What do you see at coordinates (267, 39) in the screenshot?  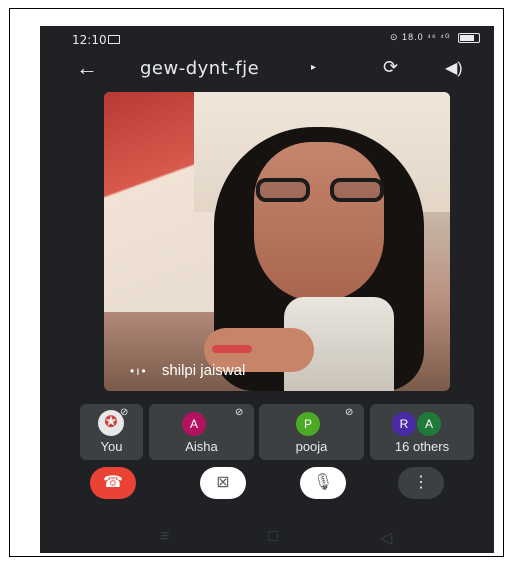 I see `status-bar: 12:10 ⊙ 18.0 ⁴⁶ ⁴ᴳ` at bounding box center [267, 39].